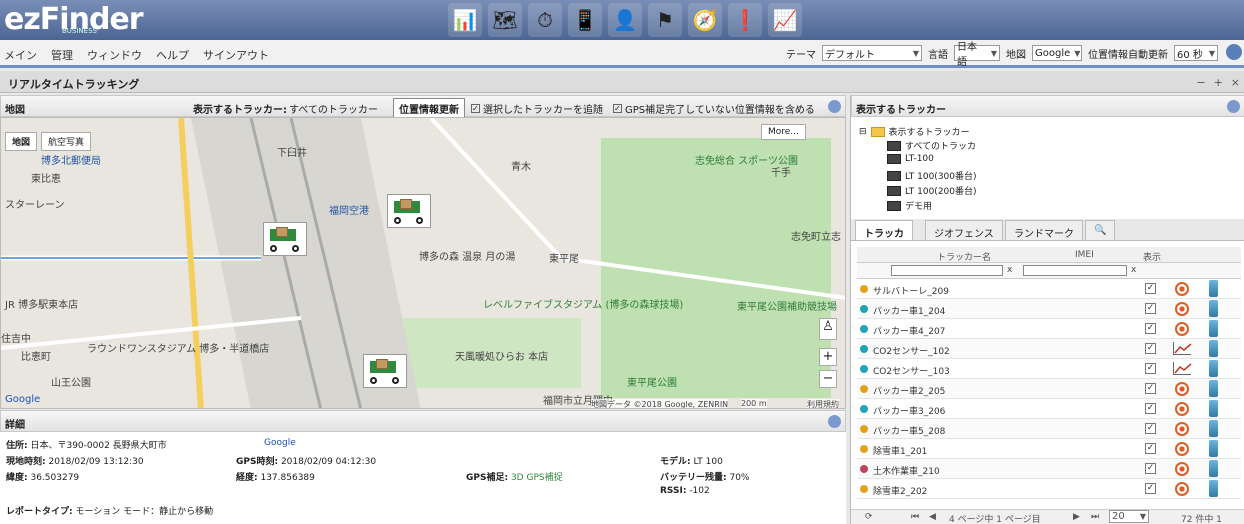 The image size is (1244, 524). What do you see at coordinates (828, 329) in the screenshot?
I see `pegman-icon: ♙` at bounding box center [828, 329].